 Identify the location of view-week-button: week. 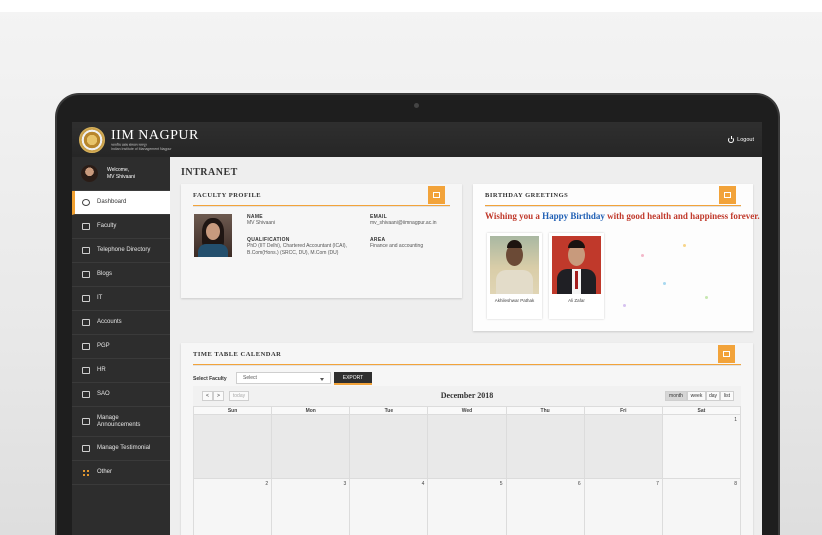
(696, 396).